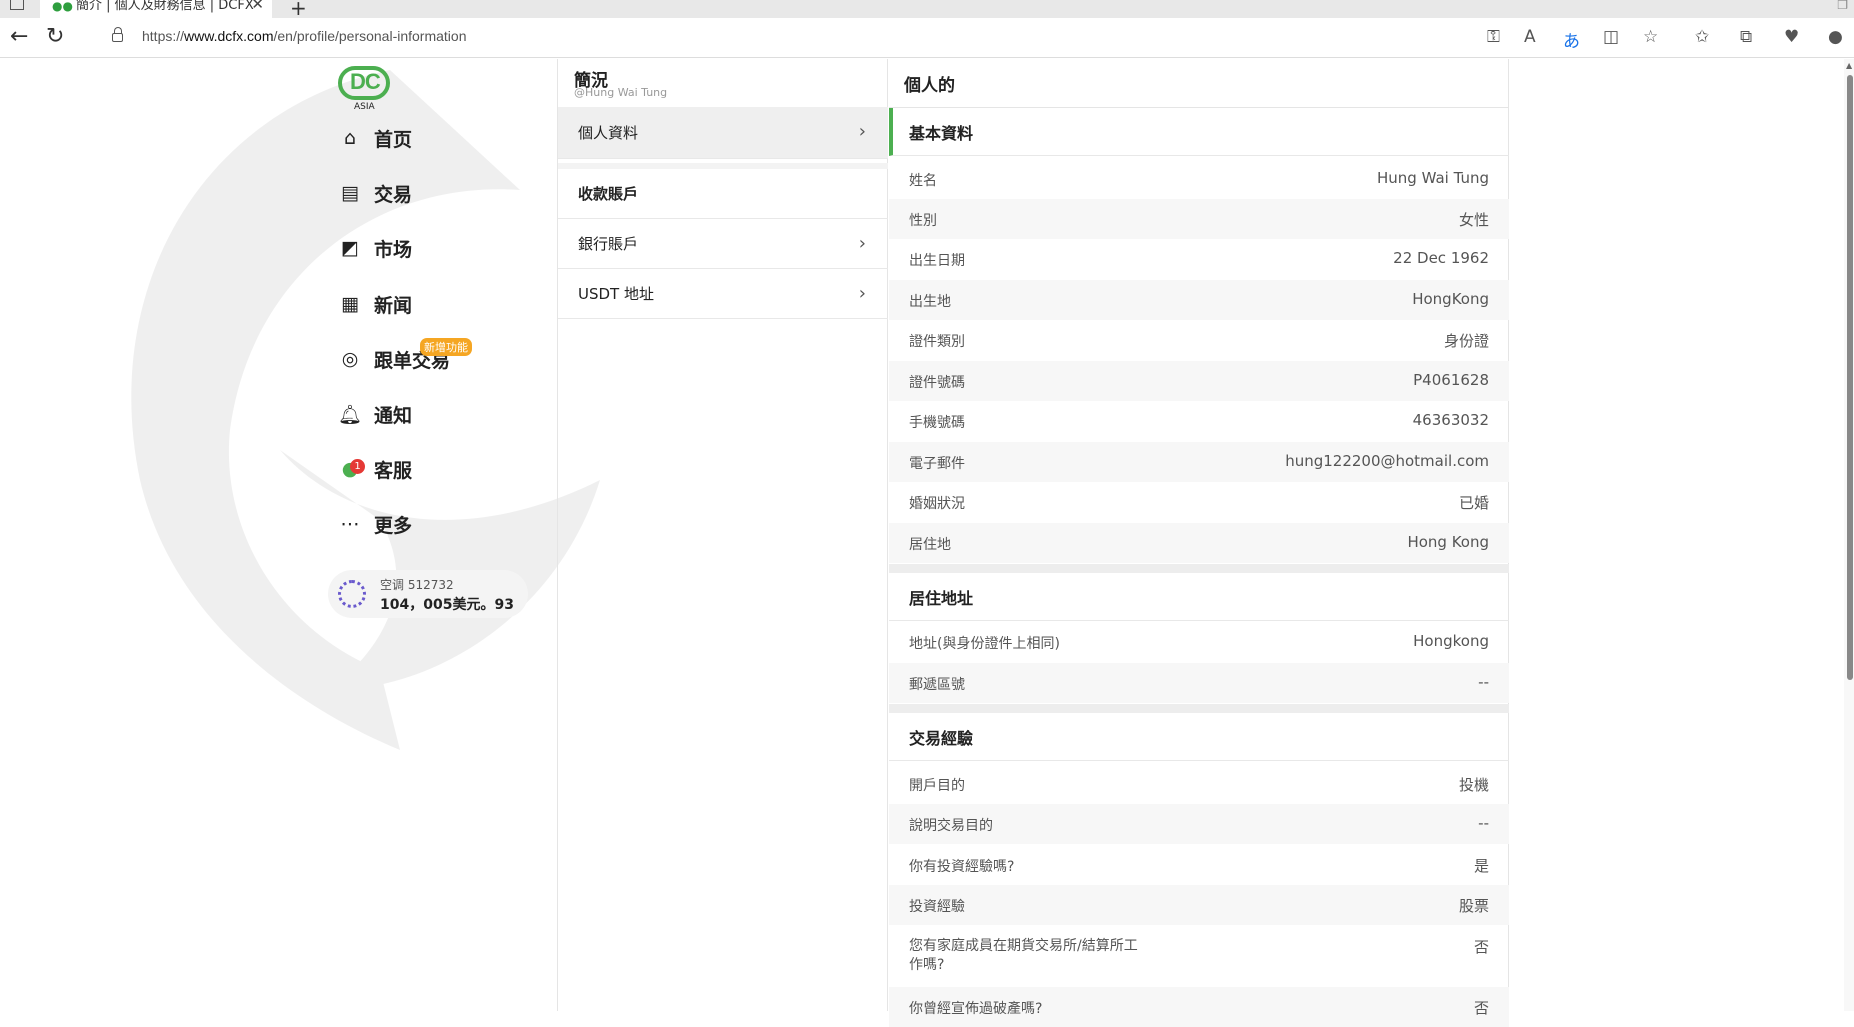 The width and height of the screenshot is (1854, 1027). I want to click on market-chart-icon: ◩, so click(350, 248).